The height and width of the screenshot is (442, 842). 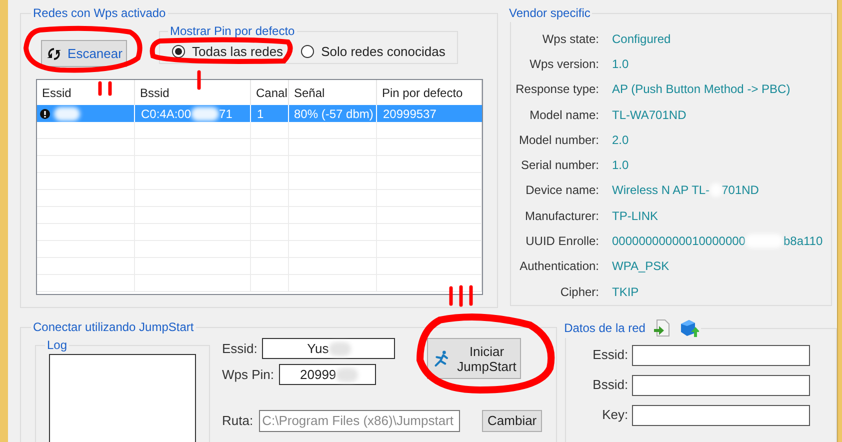 What do you see at coordinates (225, 114) in the screenshot?
I see `table-cell-text: 71` at bounding box center [225, 114].